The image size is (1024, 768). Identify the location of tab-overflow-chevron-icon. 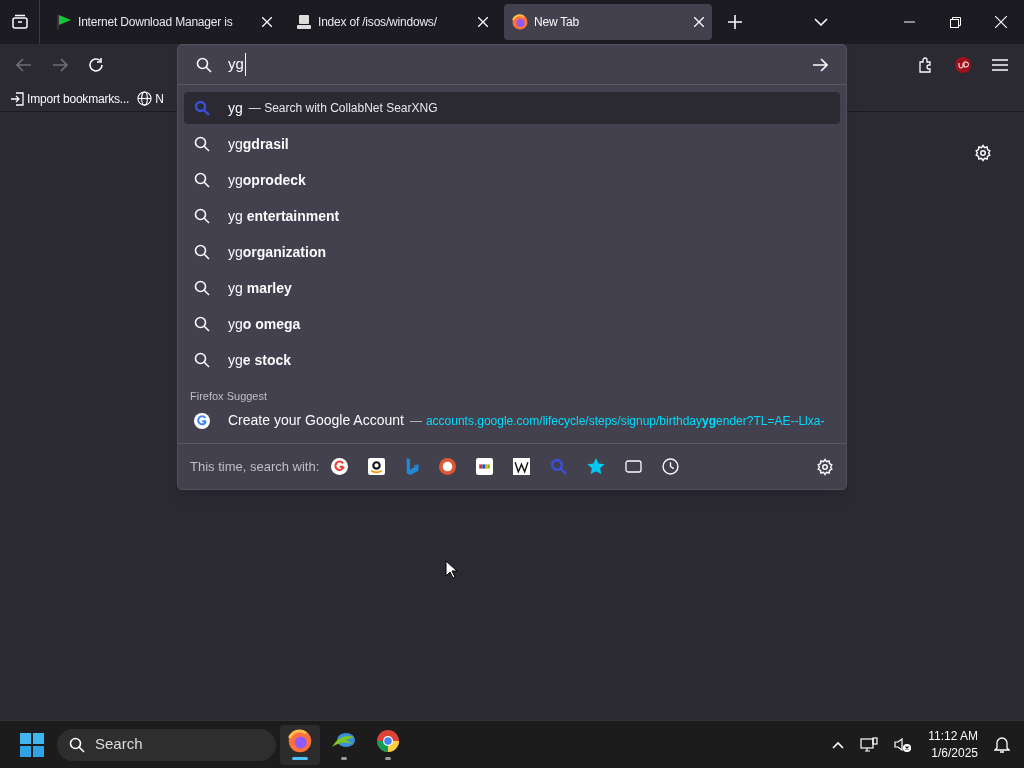
(821, 22).